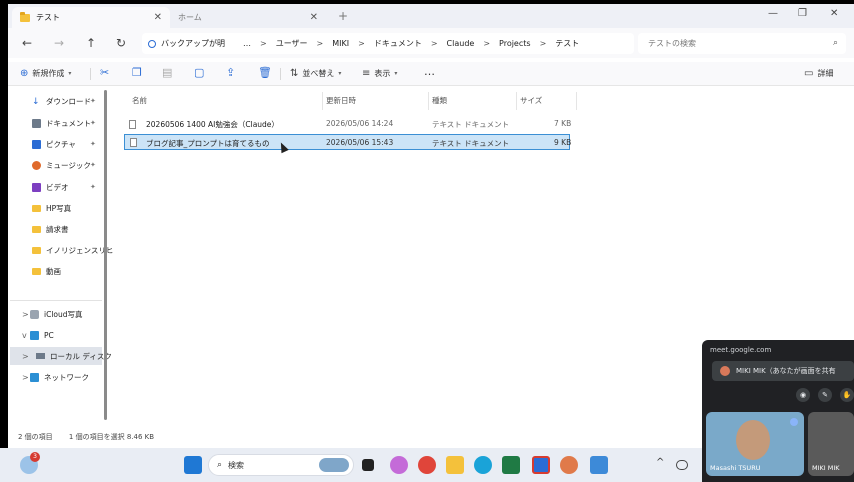 This screenshot has width=854, height=482. What do you see at coordinates (826, 468) in the screenshot?
I see `participant-name: MIKI MIK` at bounding box center [826, 468].